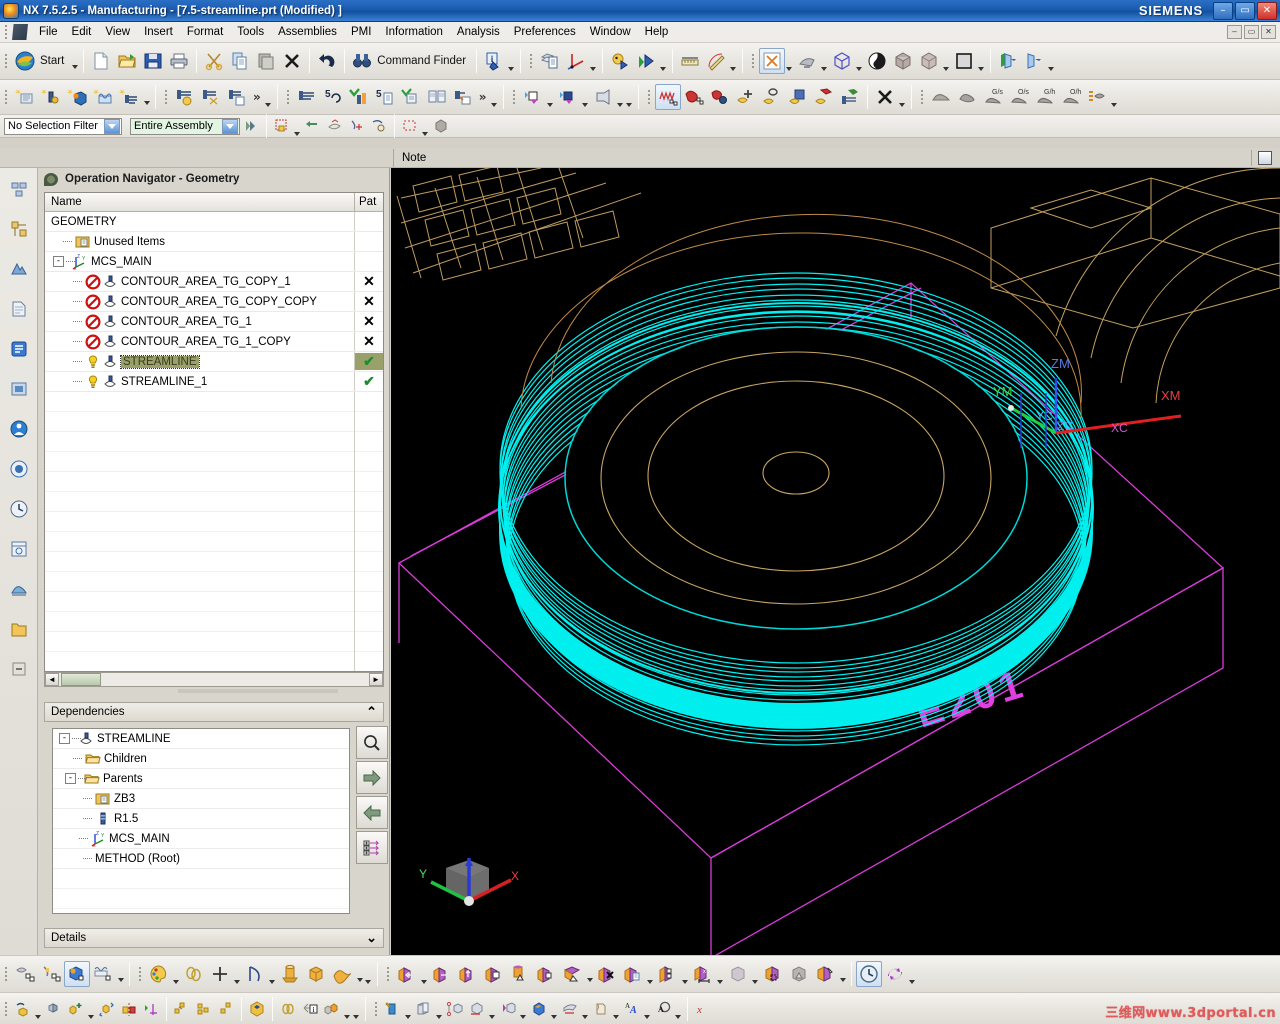  What do you see at coordinates (408, 1009) in the screenshot?
I see `sketch-caret-icon` at bounding box center [408, 1009].